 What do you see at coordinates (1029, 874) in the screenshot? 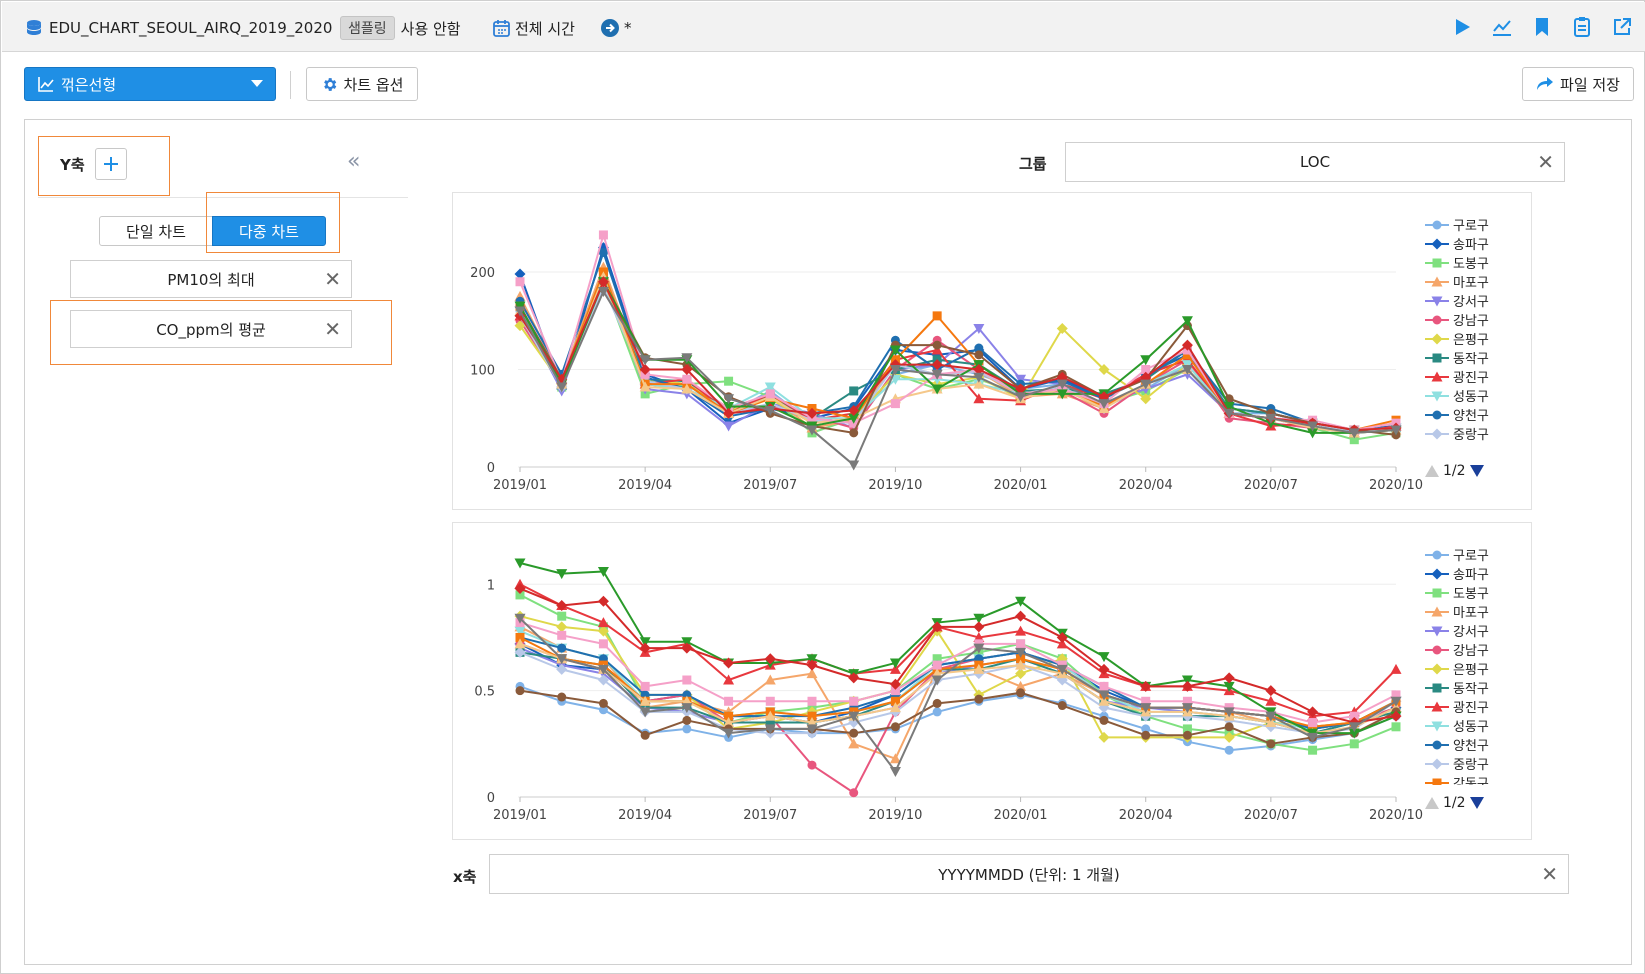
I see `x-axis-field: YYYYMMDD (단위: 1 개월) ✕` at bounding box center [1029, 874].